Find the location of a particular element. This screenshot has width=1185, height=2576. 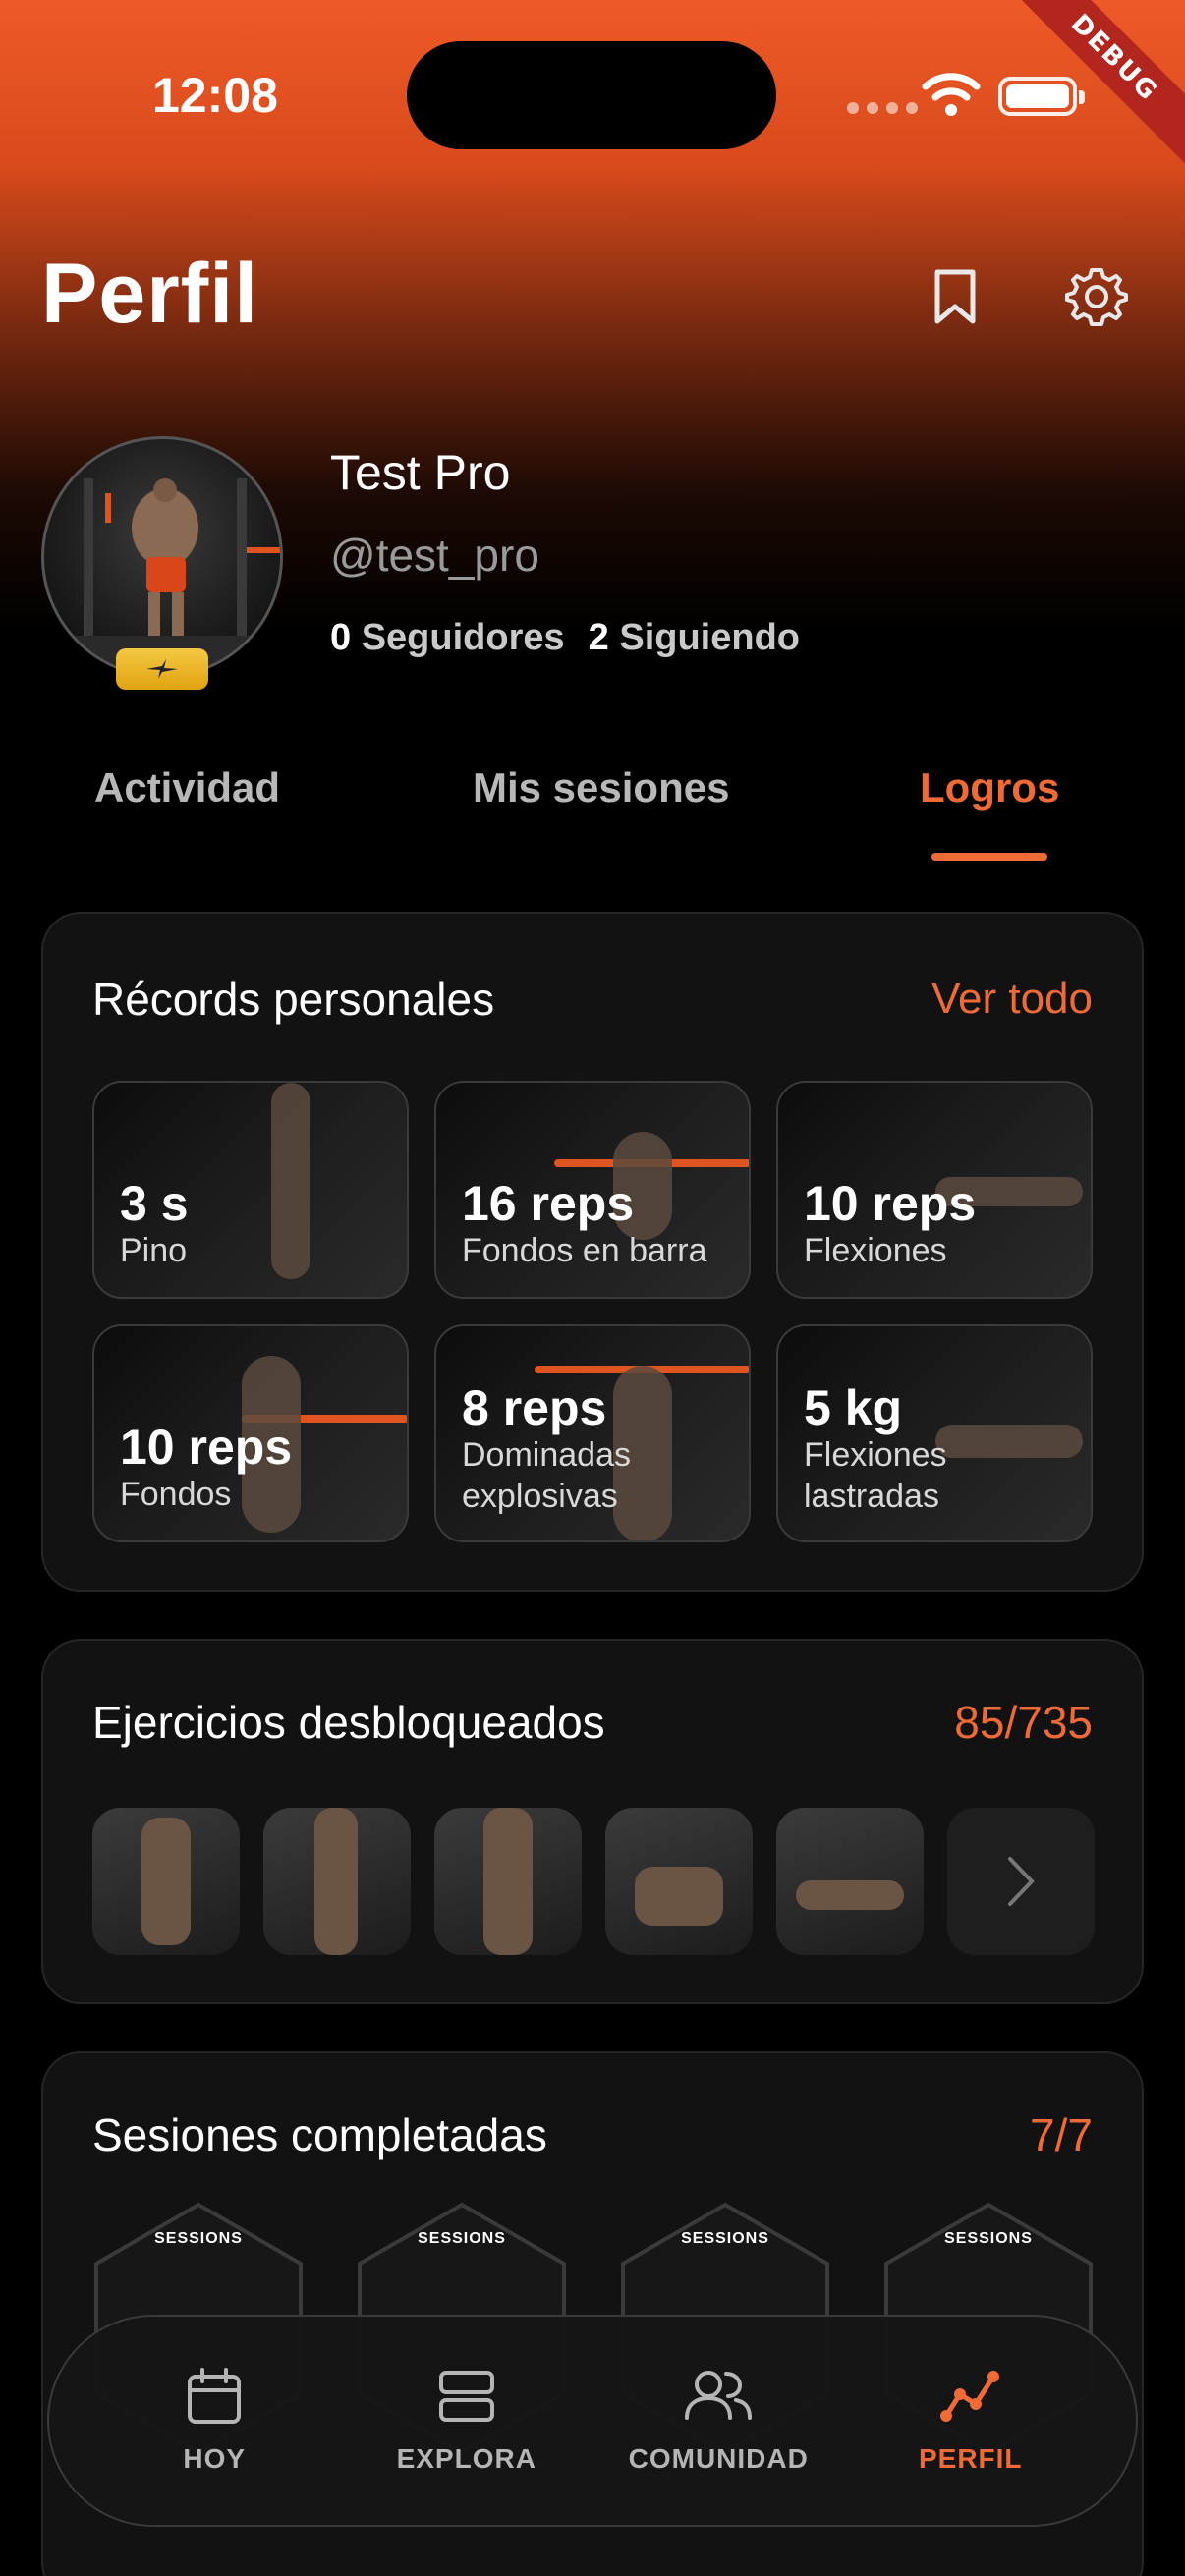

nav-label: EXPLORA is located at coordinates (466, 2458).